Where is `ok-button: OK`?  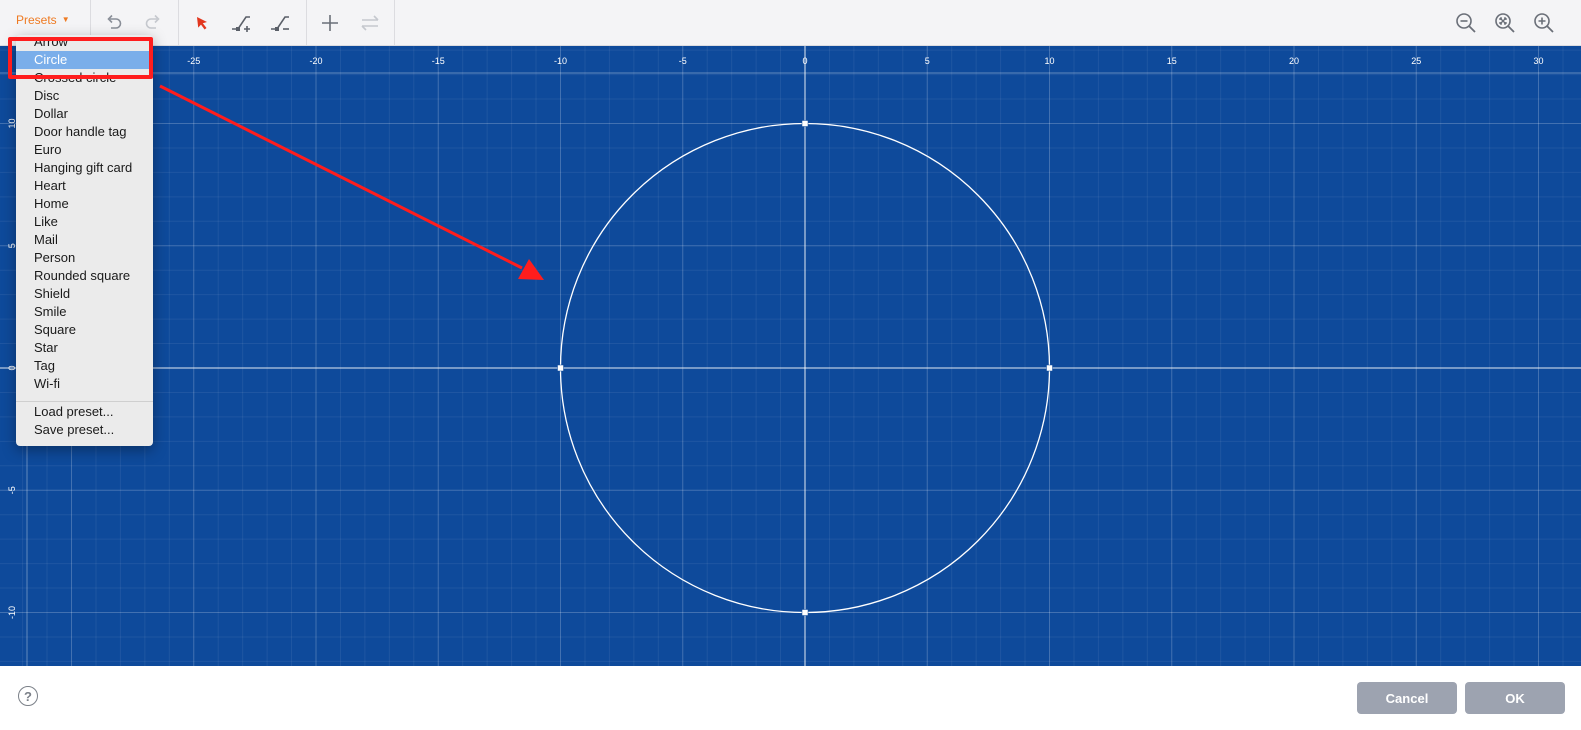
ok-button: OK is located at coordinates (1515, 698).